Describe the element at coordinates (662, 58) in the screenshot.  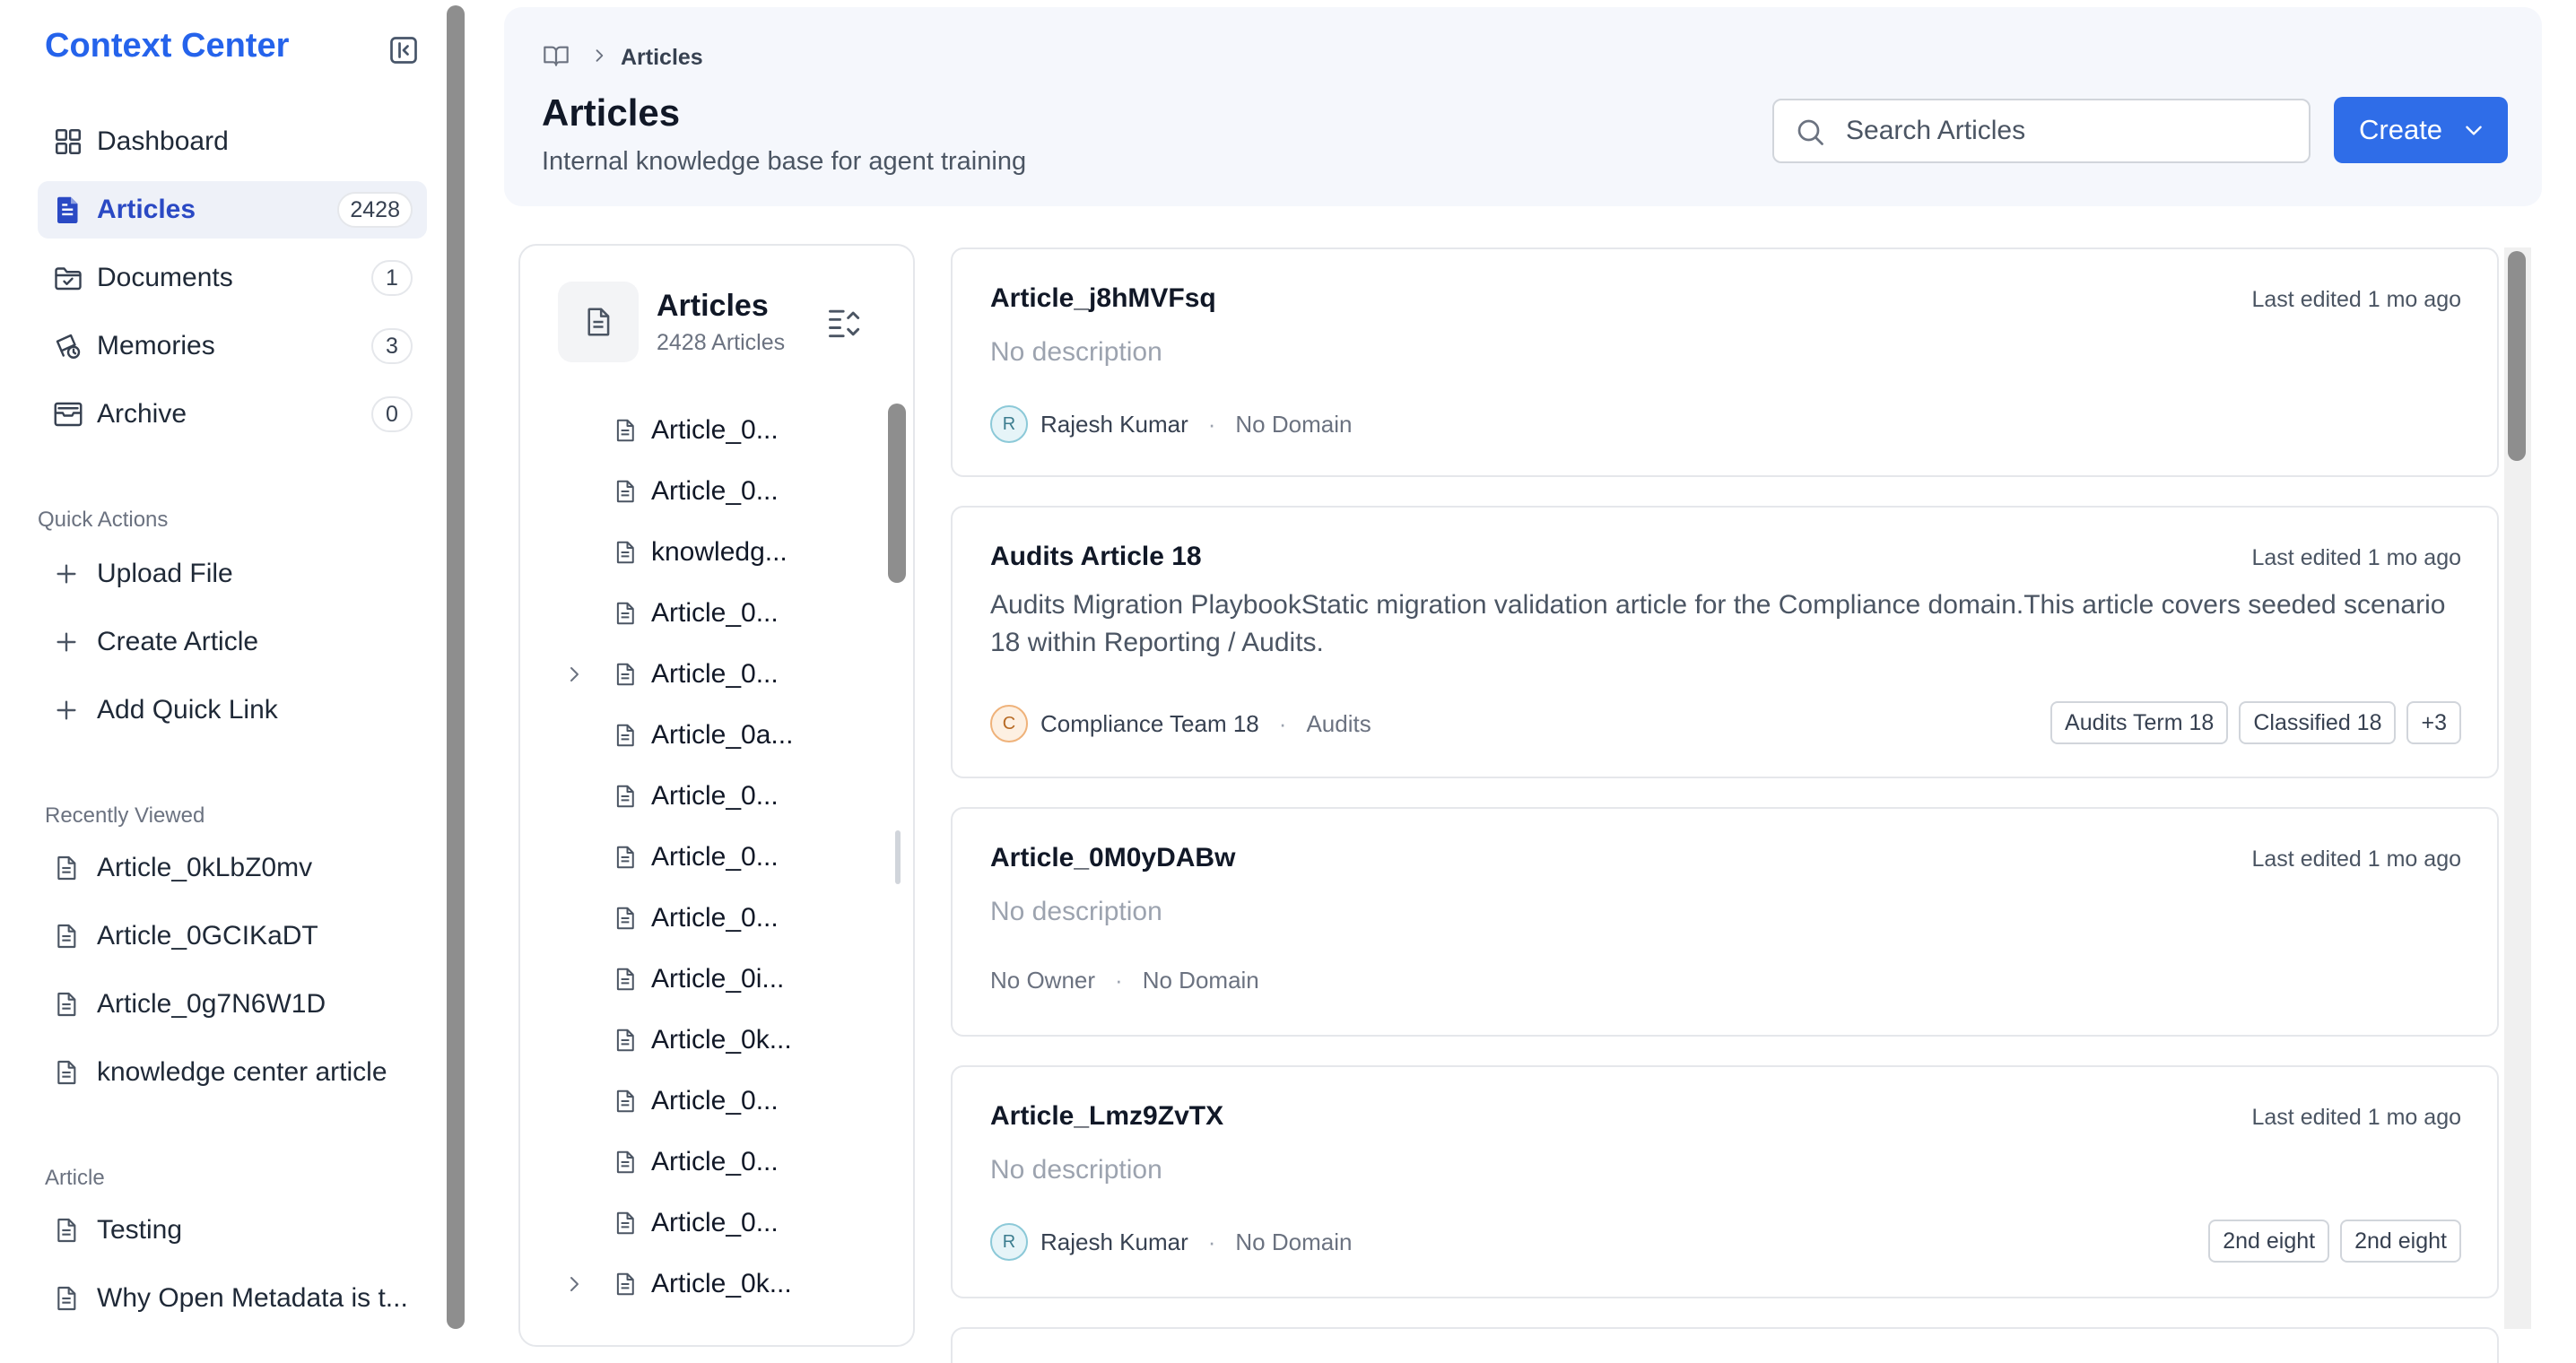
I see `breadcrumb: Articles` at that location.